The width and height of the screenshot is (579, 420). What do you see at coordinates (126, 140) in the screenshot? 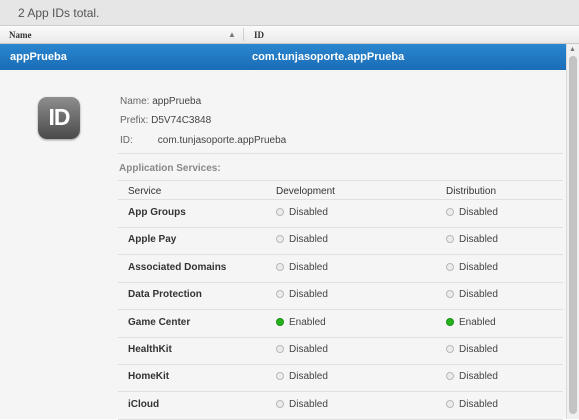
I see `id-label: ID:` at bounding box center [126, 140].